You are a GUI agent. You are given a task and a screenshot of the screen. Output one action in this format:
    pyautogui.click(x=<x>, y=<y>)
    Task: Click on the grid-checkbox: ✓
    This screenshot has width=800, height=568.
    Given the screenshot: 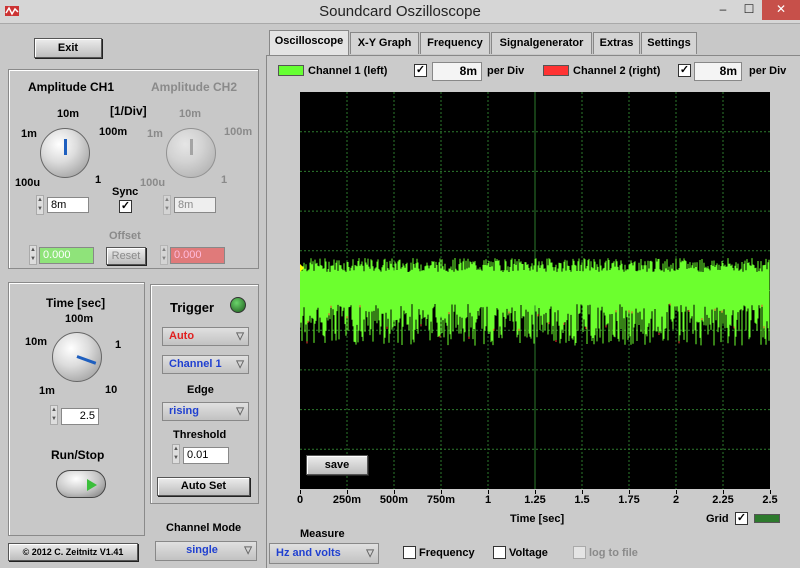 What is the action you would take?
    pyautogui.click(x=741, y=518)
    